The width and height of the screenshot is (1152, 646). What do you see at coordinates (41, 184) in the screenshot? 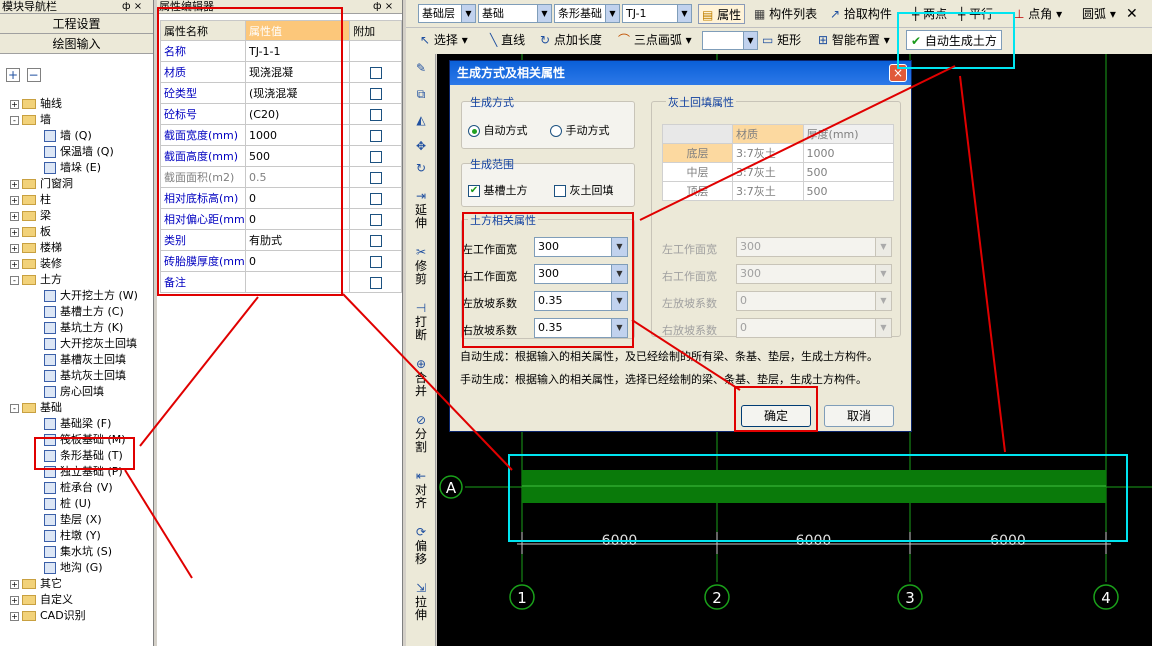
I see `tree-folder: + 门窗洞` at bounding box center [41, 184].